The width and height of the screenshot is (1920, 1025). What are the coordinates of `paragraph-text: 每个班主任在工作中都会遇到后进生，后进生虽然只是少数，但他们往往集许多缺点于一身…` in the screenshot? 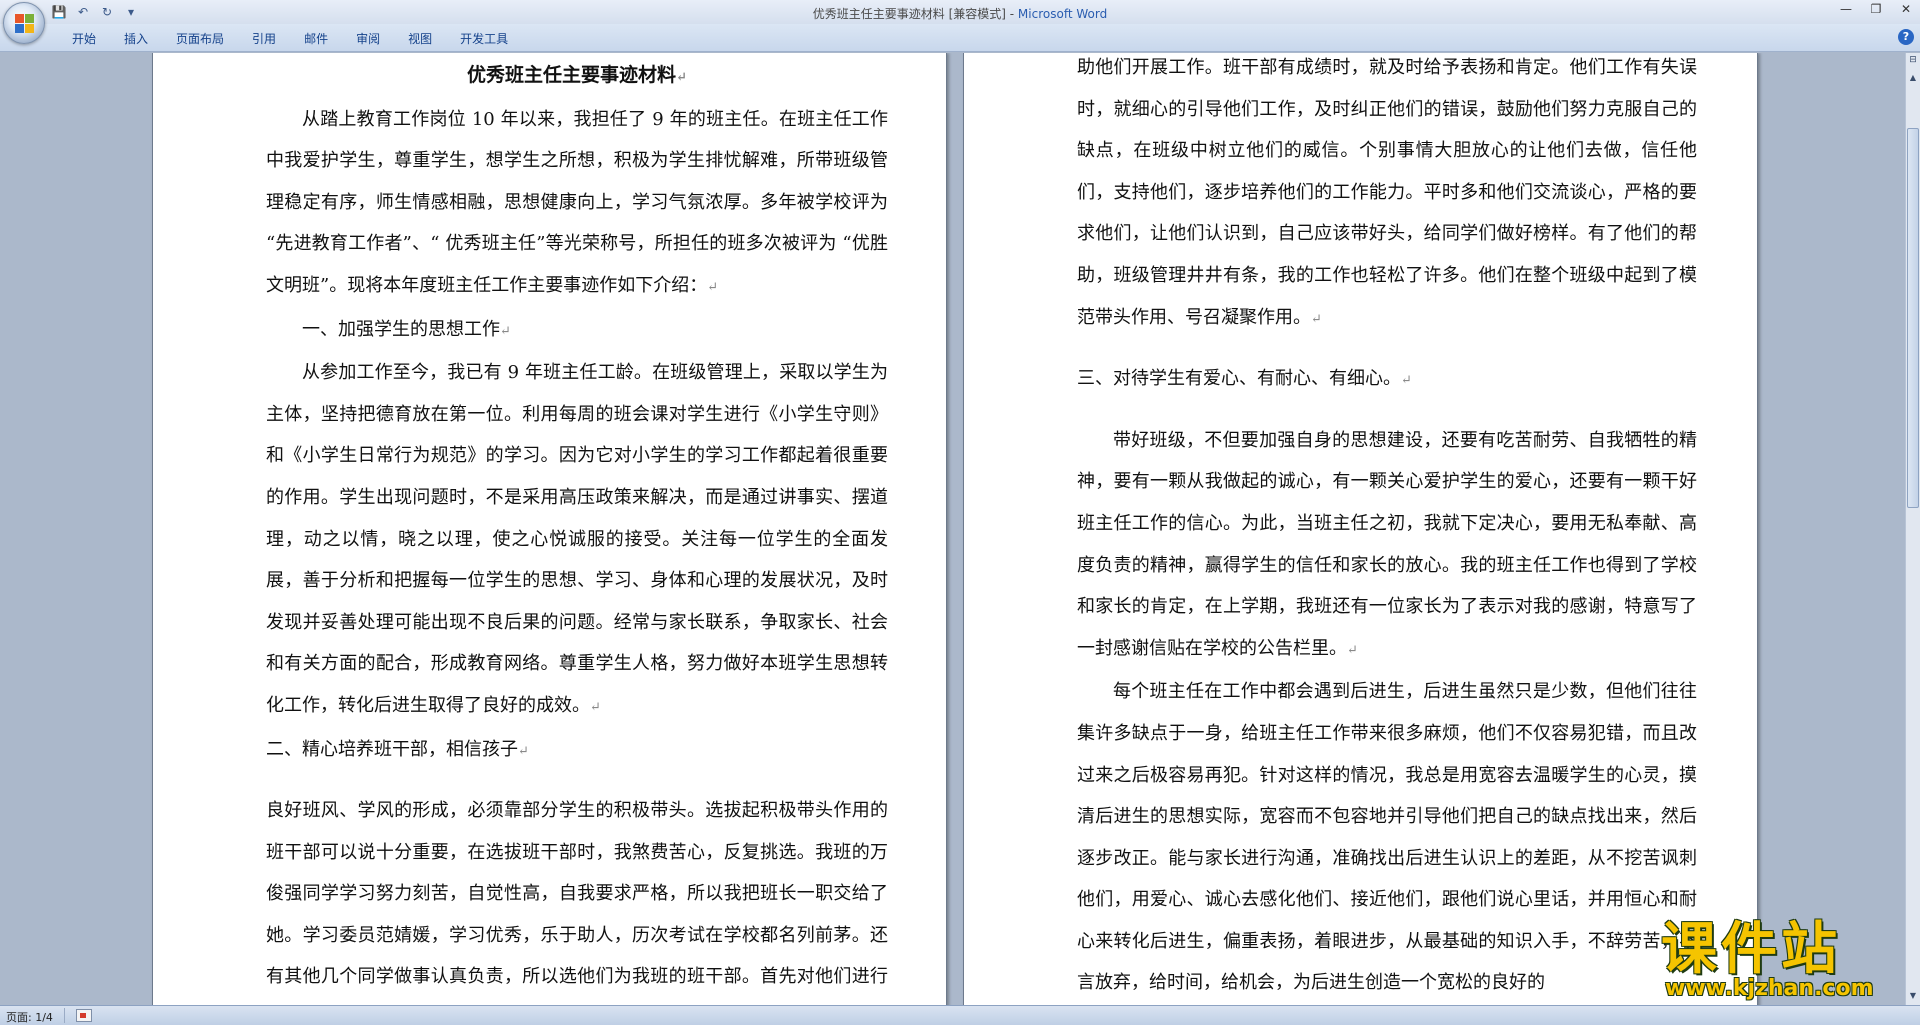 It's located at (1387, 837).